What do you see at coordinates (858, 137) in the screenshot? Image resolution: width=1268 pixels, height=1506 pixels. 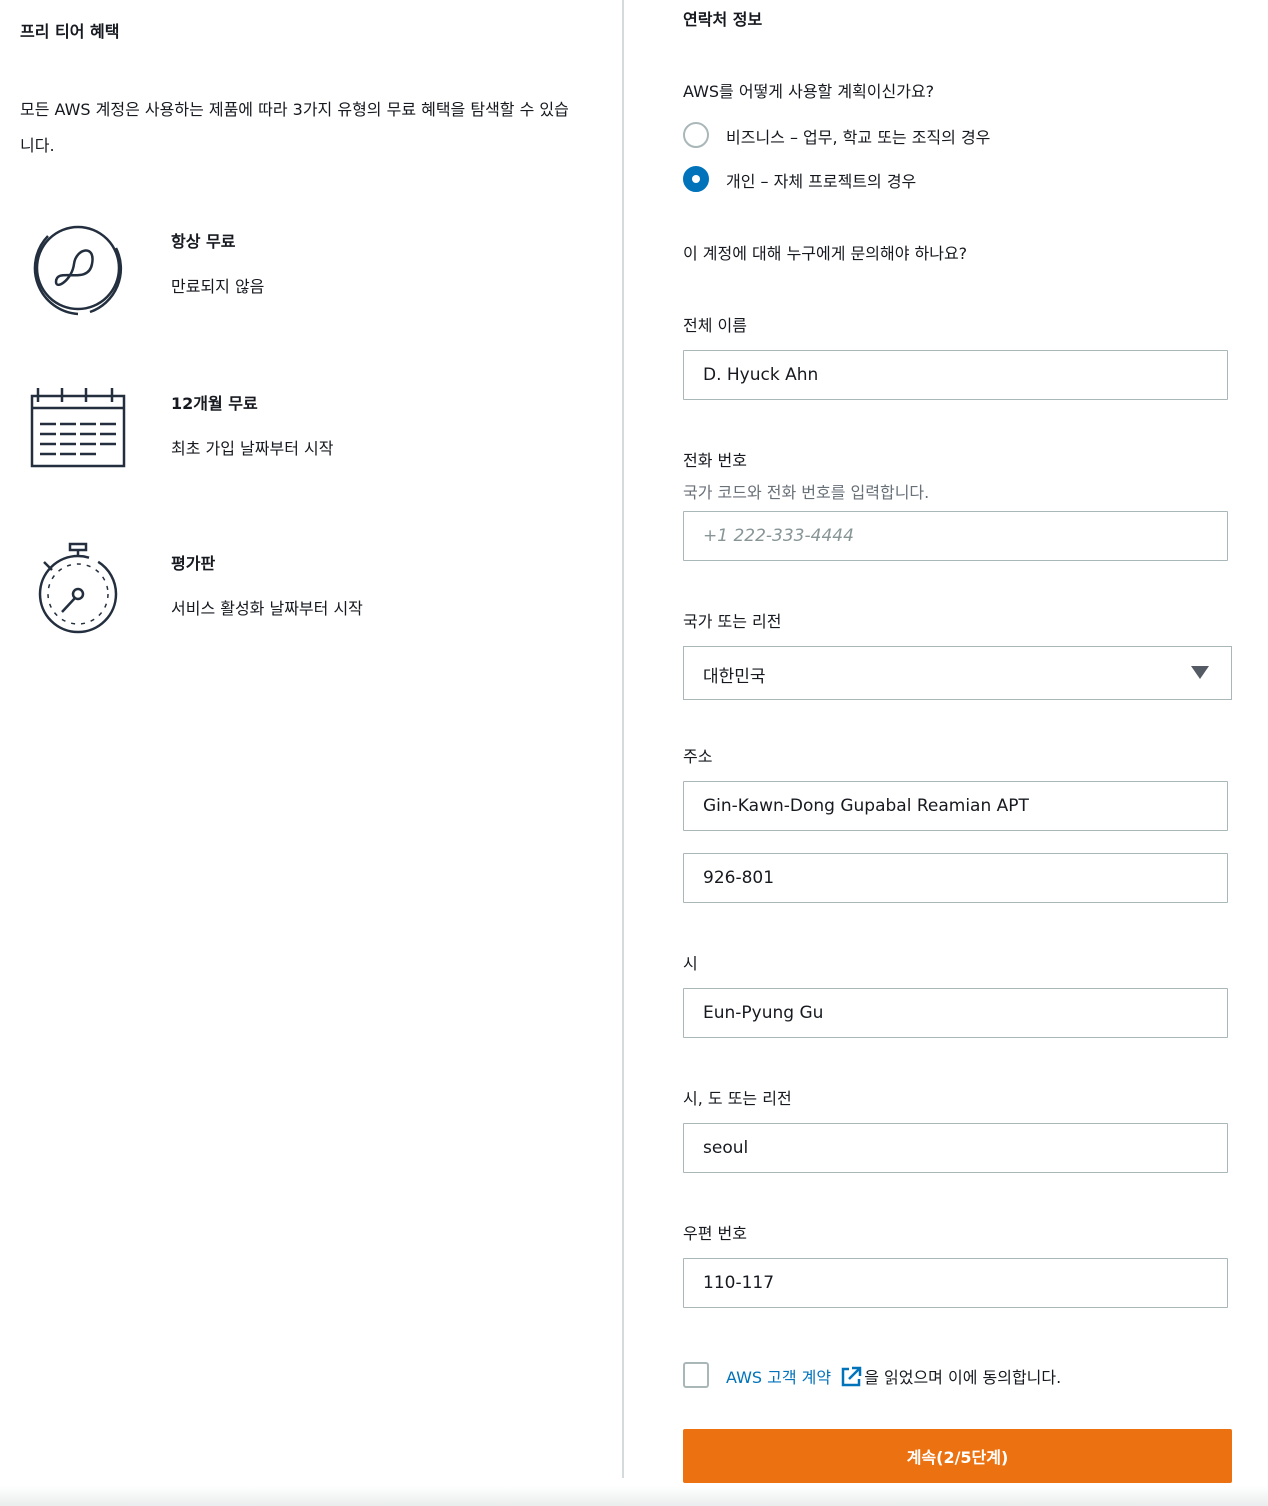 I see `radio-label: 비즈니스 – 업무, 학교 또는 조직의 경우` at bounding box center [858, 137].